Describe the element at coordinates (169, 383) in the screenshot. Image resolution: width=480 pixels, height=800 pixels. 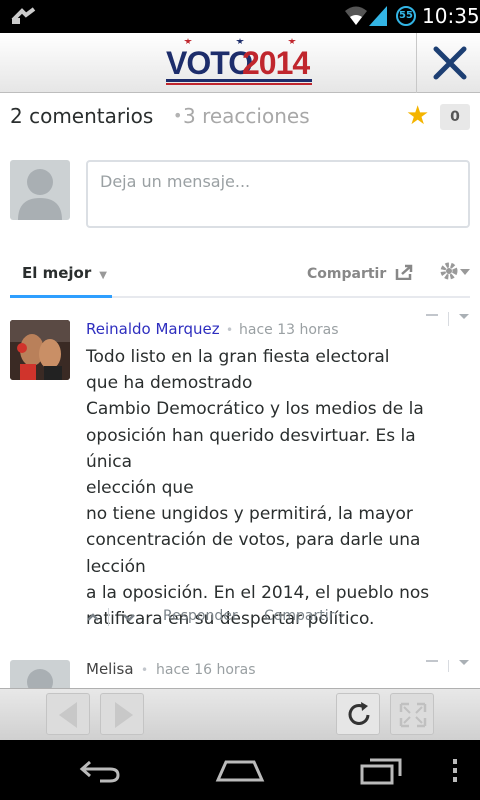
I see `comment-line: que ha demostrado` at that location.